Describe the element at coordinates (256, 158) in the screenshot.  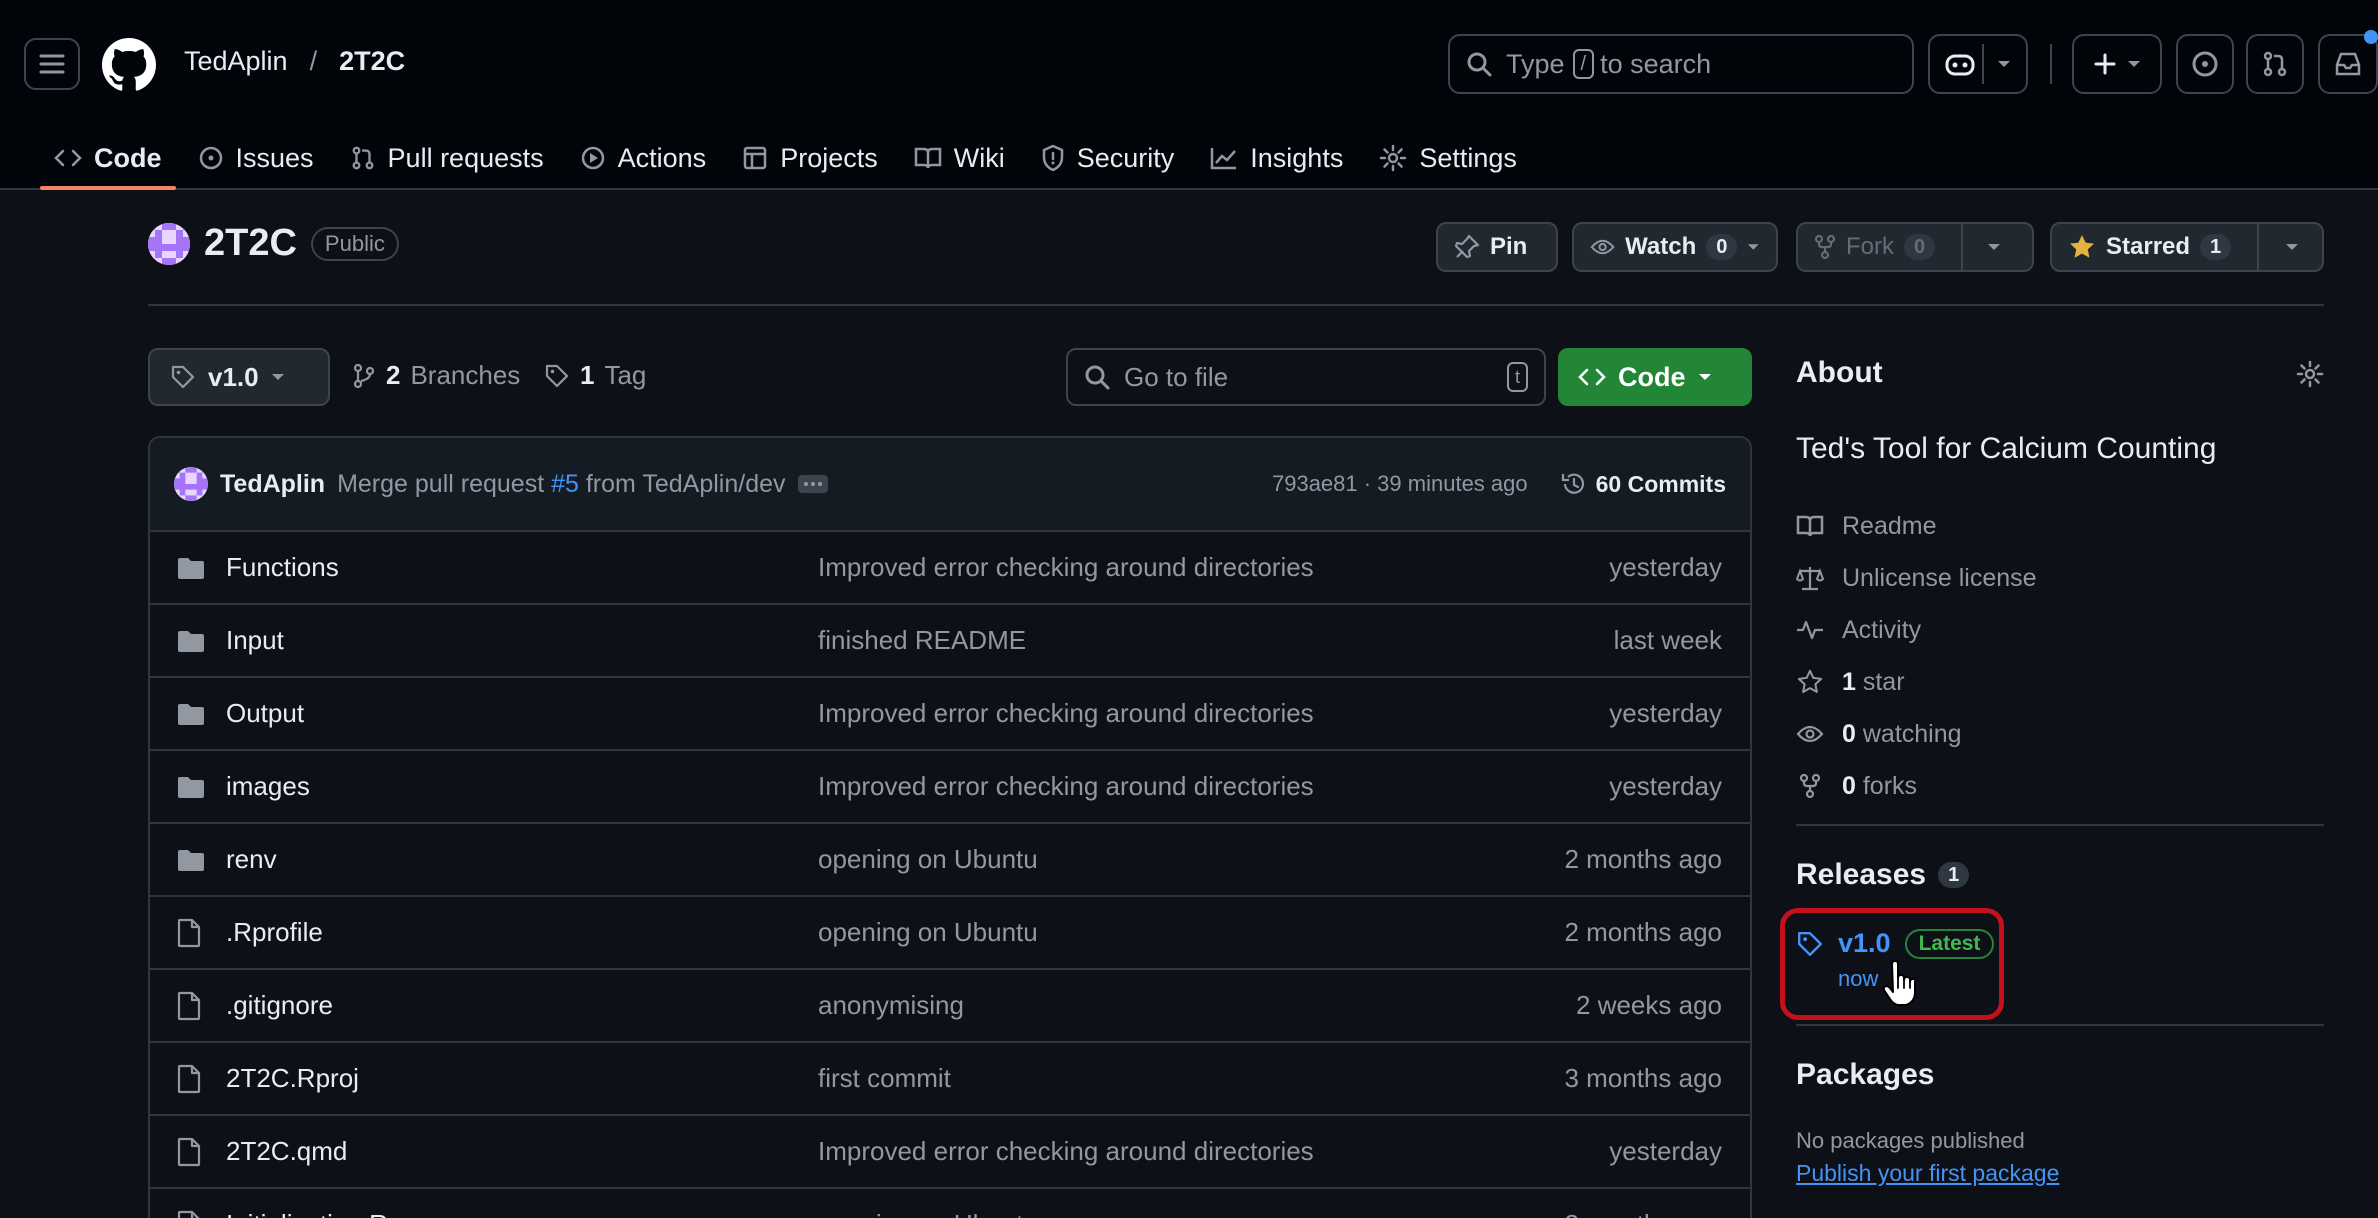
I see `tab-issues: Issues` at that location.